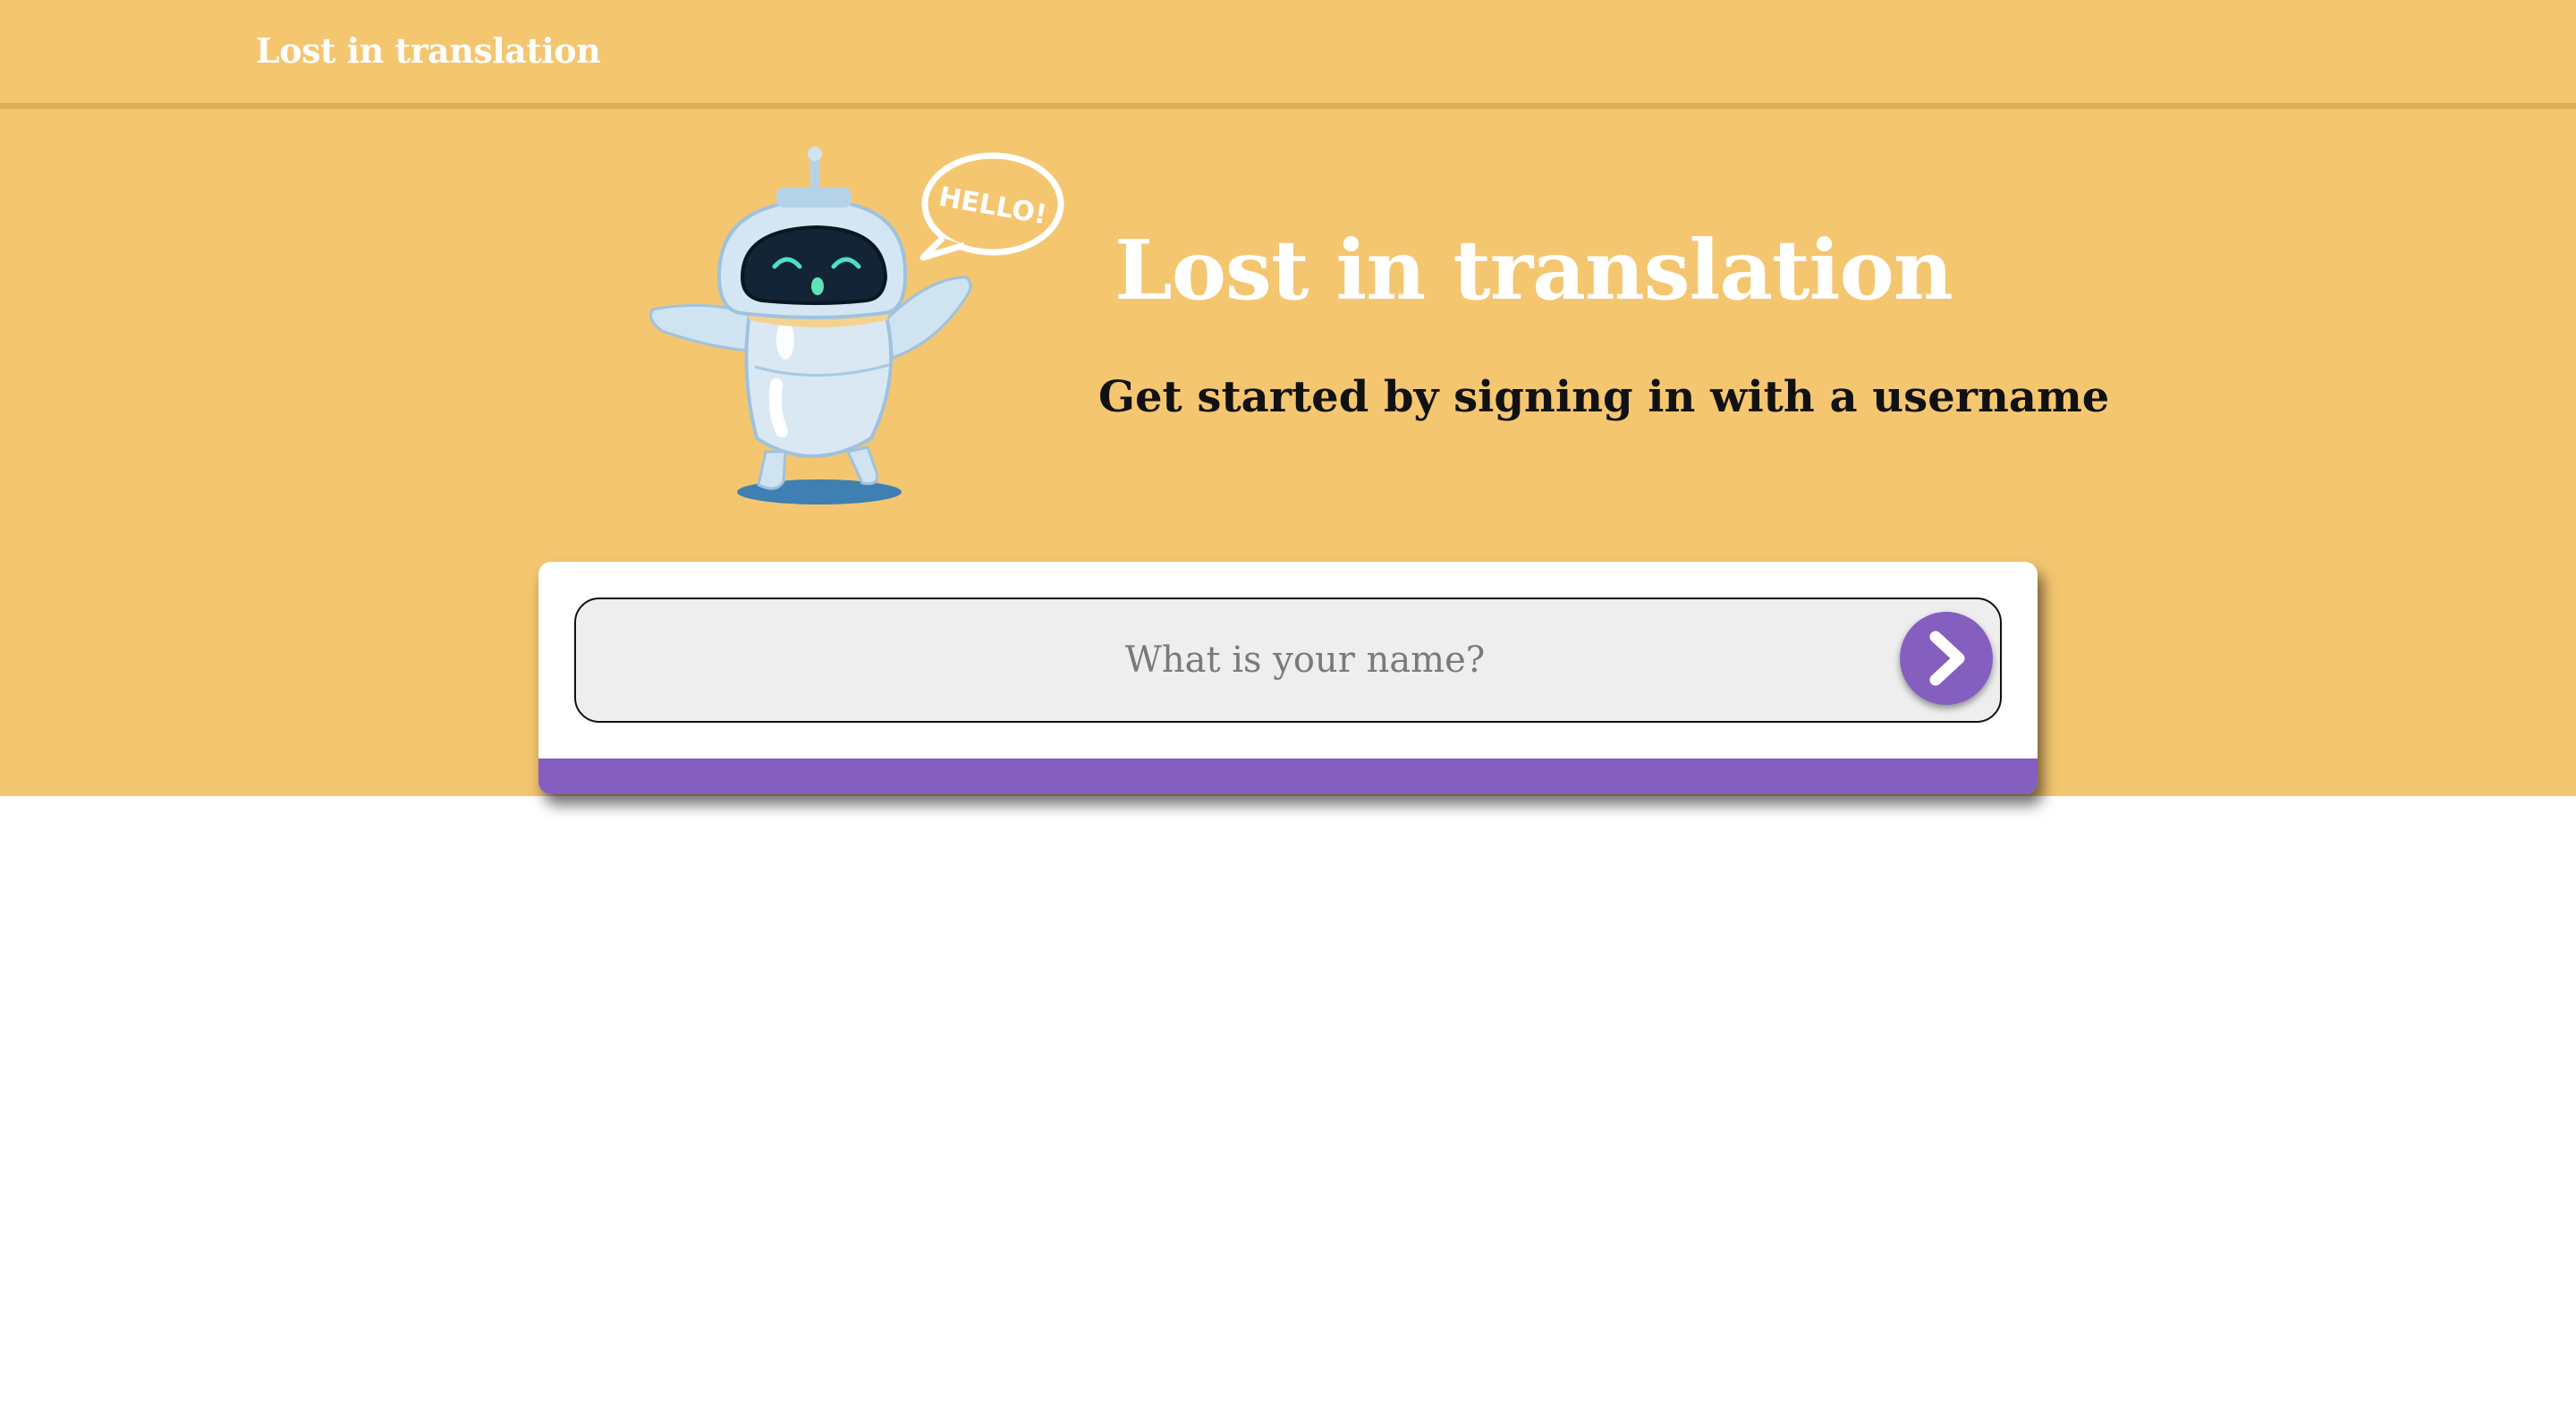 This screenshot has width=2576, height=1424. I want to click on speech-bubble: HELLO!, so click(991, 206).